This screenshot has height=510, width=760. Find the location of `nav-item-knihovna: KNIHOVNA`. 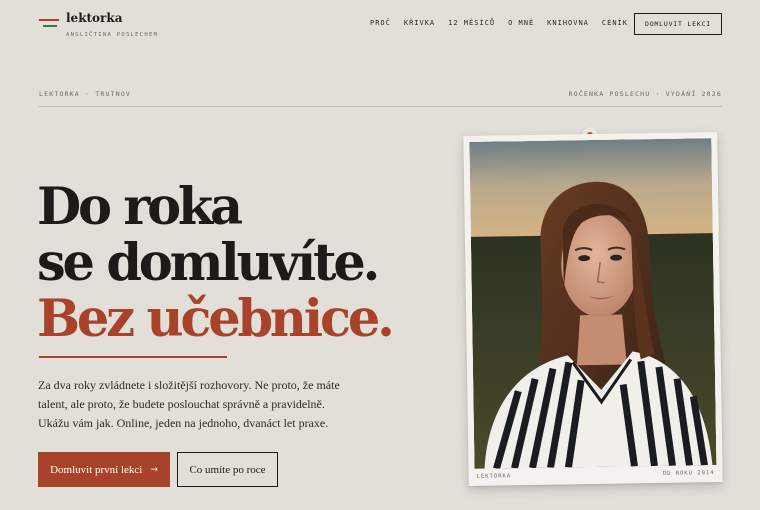

nav-item-knihovna: KNIHOVNA is located at coordinates (568, 23).